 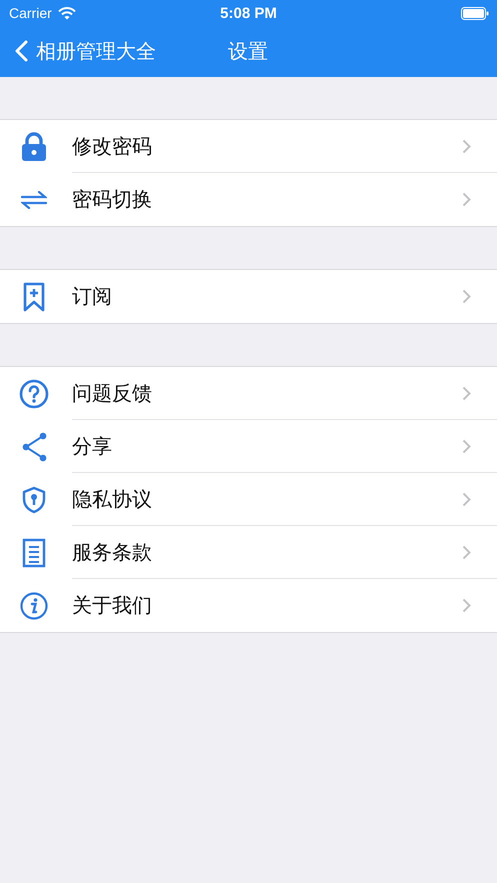 What do you see at coordinates (248, 296) in the screenshot?
I see `settings-row: 订阅` at bounding box center [248, 296].